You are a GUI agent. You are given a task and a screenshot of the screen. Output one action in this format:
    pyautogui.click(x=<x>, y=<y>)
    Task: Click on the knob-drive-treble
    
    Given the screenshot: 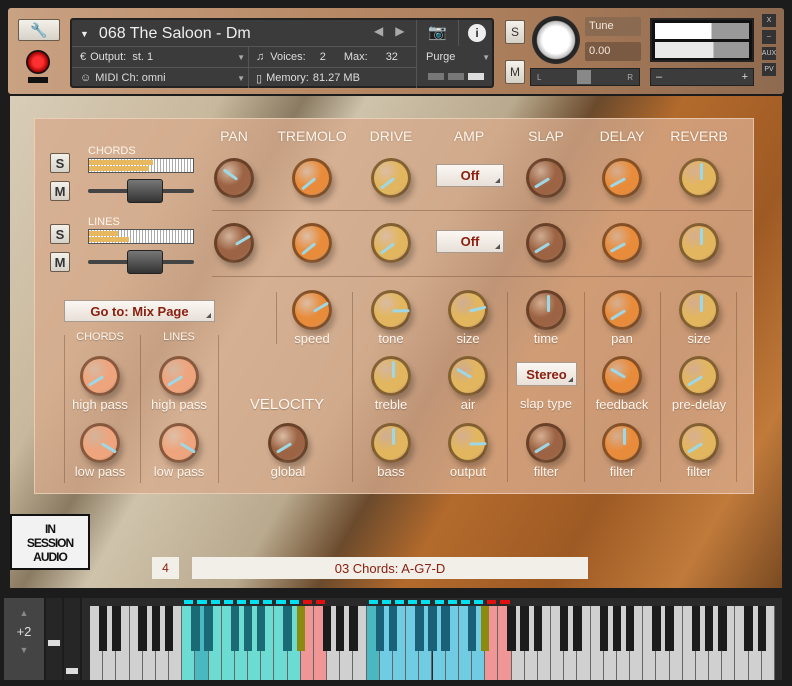 What is the action you would take?
    pyautogui.click(x=391, y=376)
    